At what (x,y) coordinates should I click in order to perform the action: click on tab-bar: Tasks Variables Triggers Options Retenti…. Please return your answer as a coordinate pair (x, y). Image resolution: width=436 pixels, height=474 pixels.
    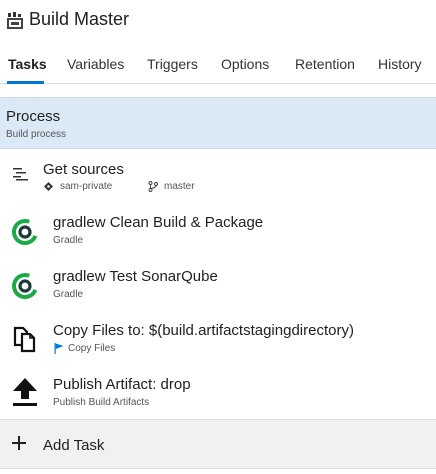
    Looking at the image, I should click on (218, 66).